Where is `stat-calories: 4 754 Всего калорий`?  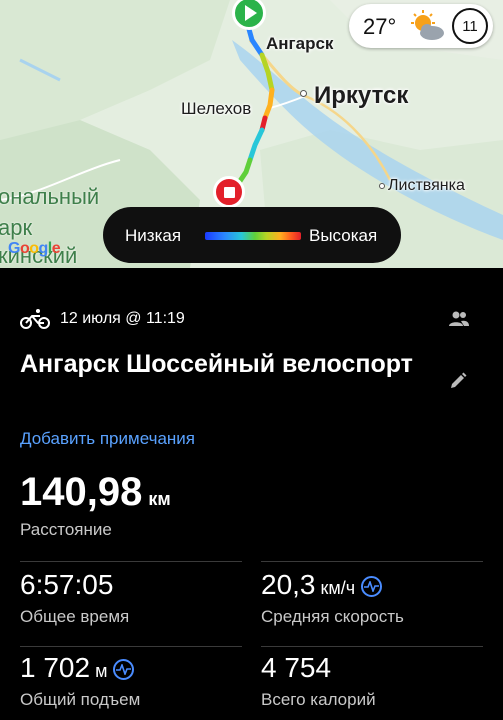
stat-calories: 4 754 Всего калорий is located at coordinates (318, 681).